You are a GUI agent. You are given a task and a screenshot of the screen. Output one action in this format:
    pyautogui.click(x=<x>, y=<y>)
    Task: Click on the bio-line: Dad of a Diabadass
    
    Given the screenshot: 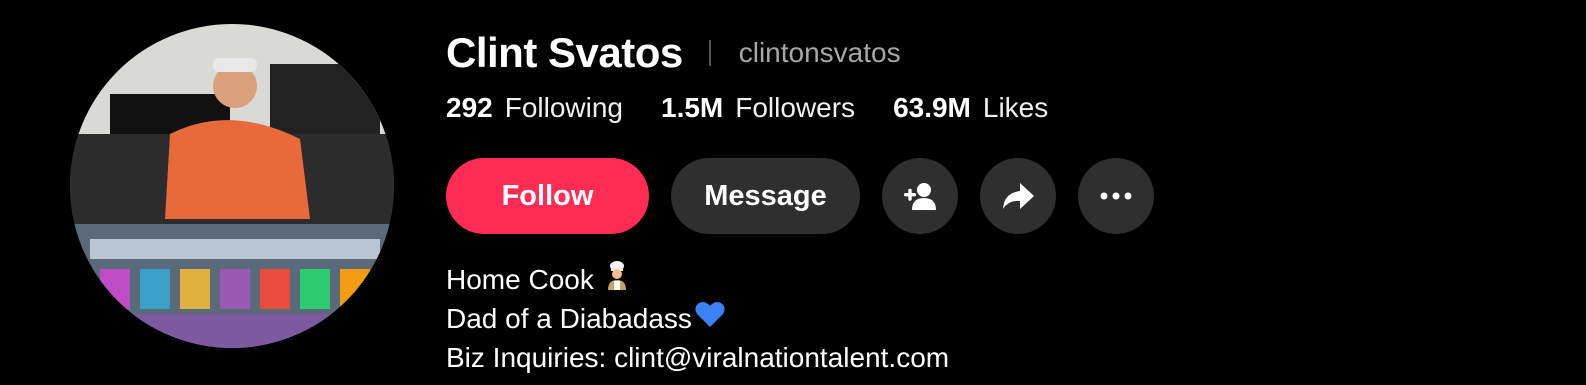 What is the action you would take?
    pyautogui.click(x=697, y=318)
    